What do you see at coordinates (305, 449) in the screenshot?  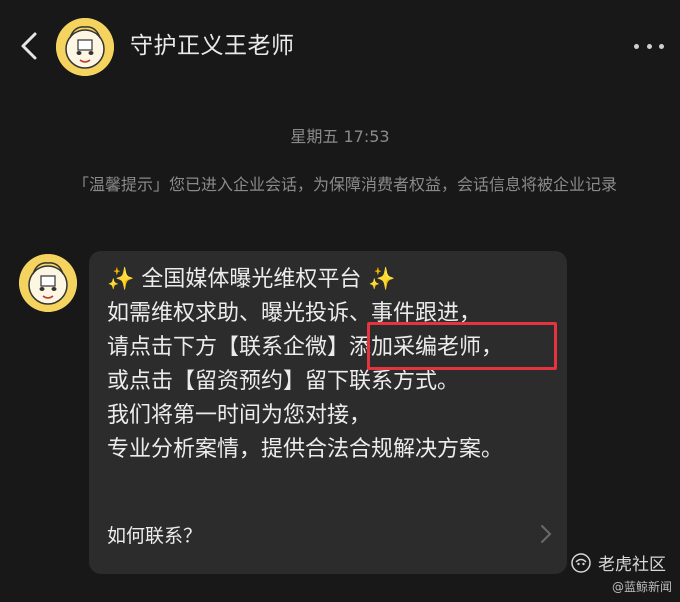 I see `message-line: 专业分析案情，提供合法合规解决方案。` at bounding box center [305, 449].